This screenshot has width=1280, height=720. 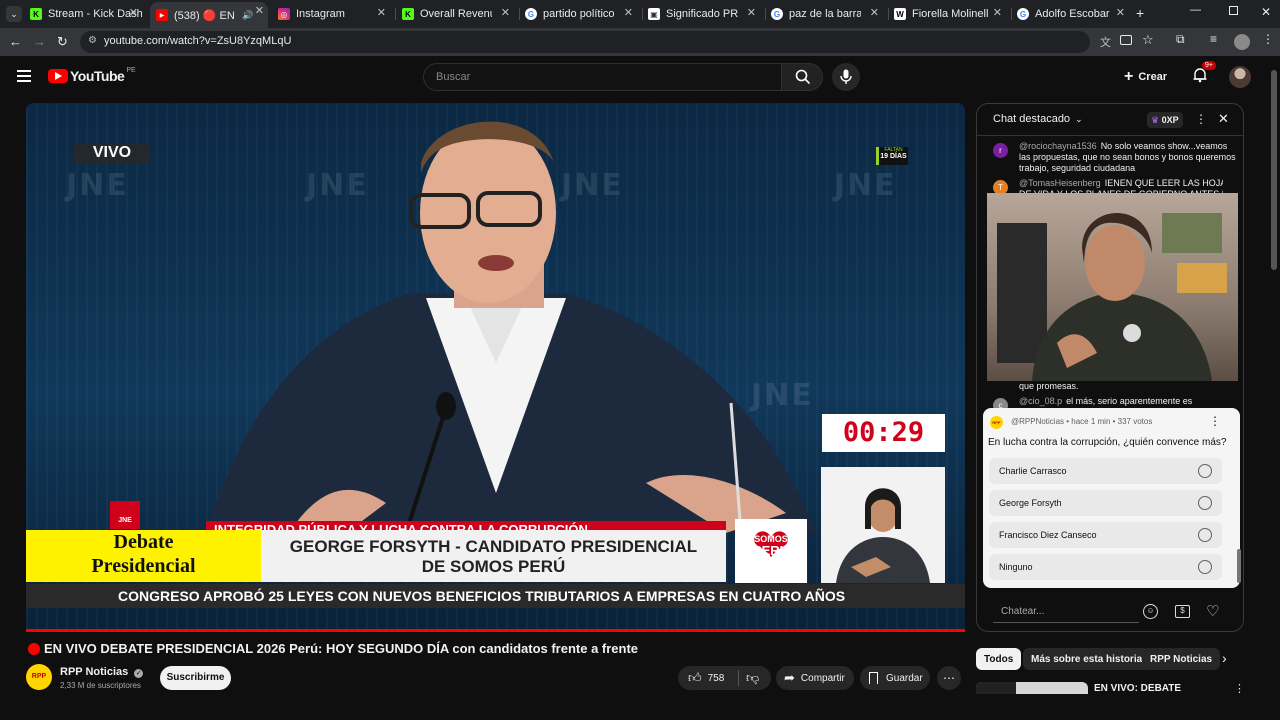 What do you see at coordinates (1105, 42) in the screenshot?
I see `translate-icon: ⽂` at bounding box center [1105, 42].